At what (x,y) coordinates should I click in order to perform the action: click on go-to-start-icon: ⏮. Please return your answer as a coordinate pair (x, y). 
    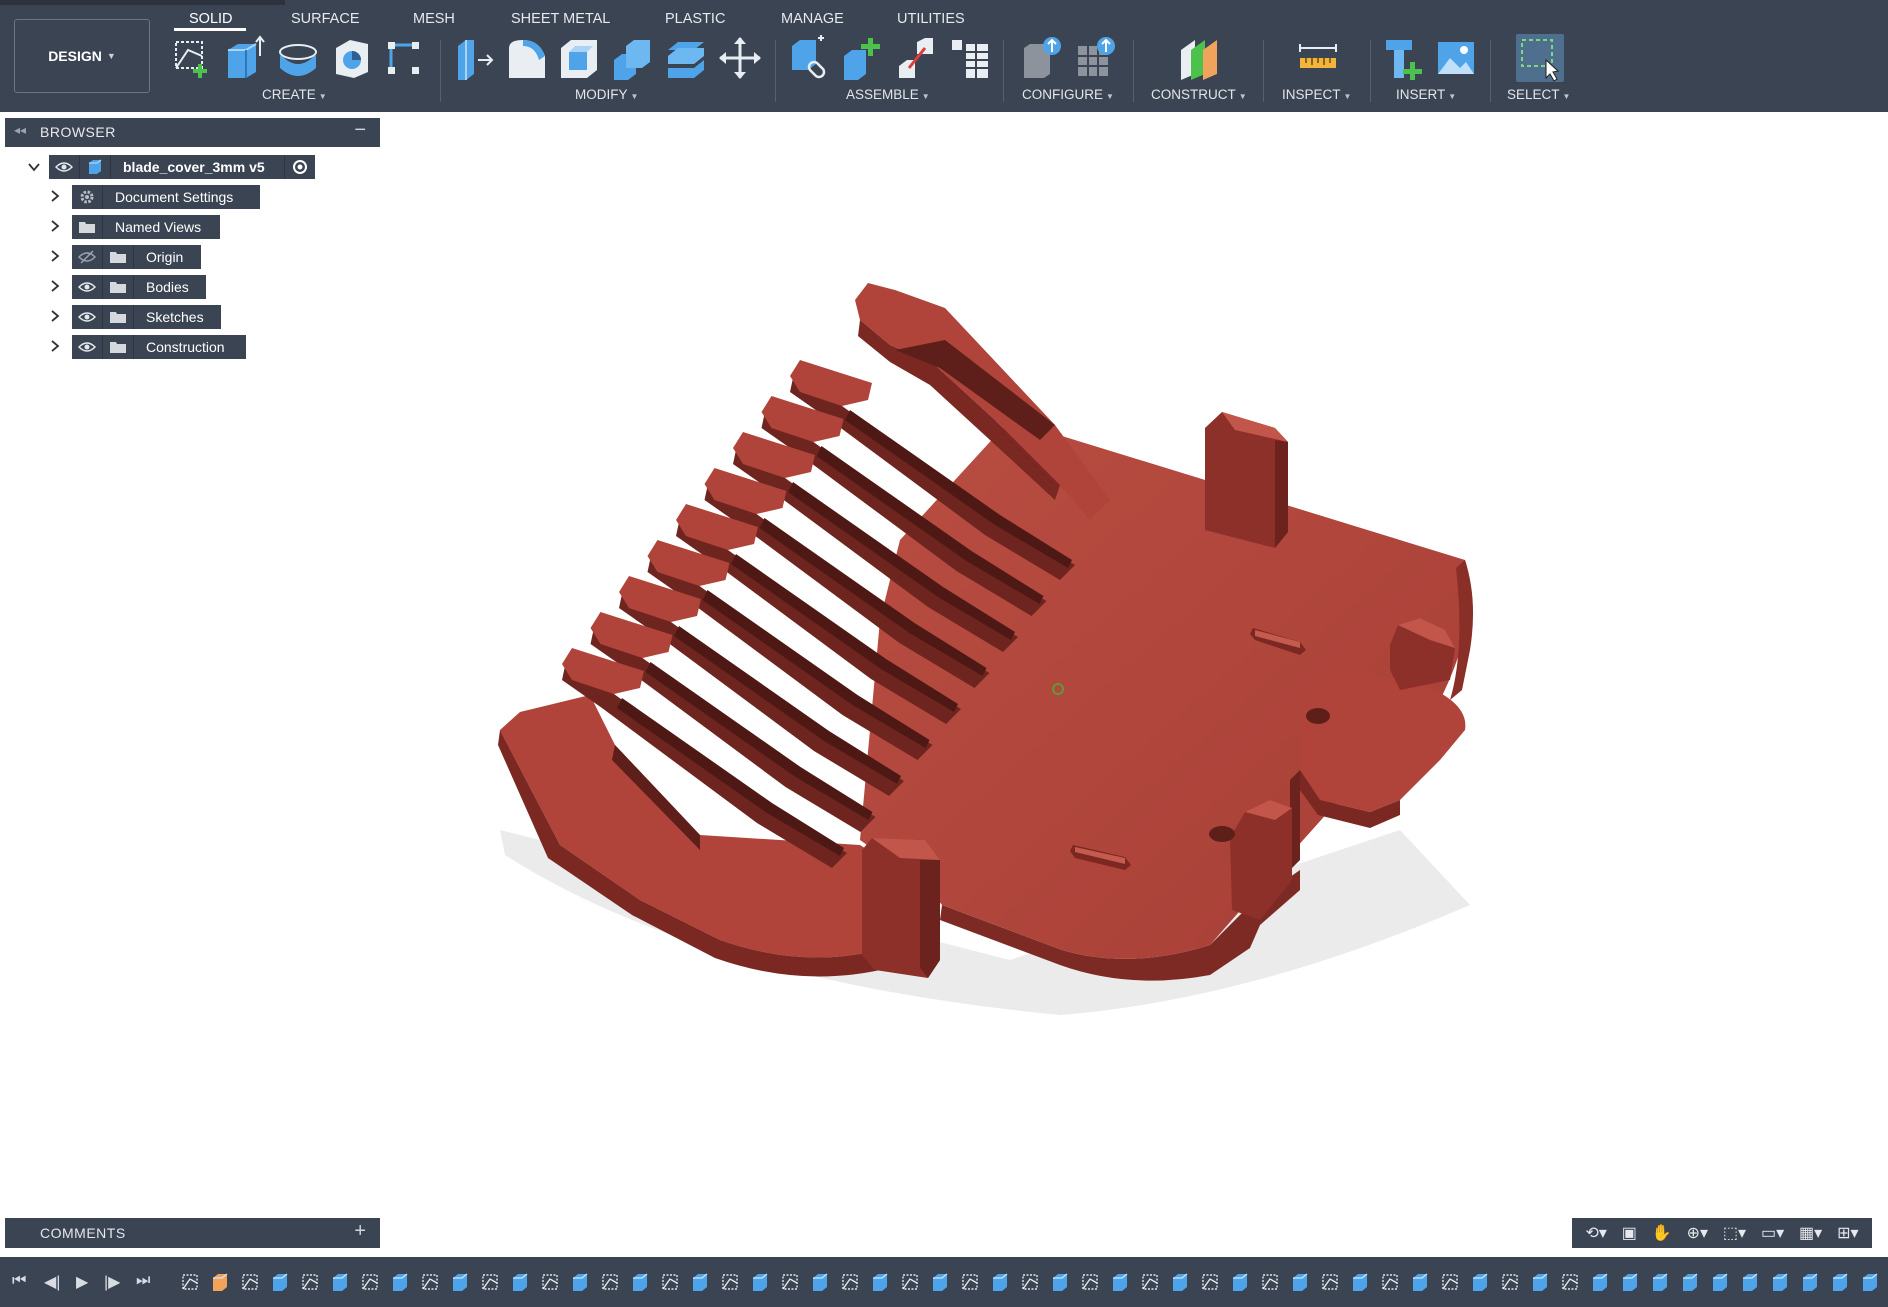
    Looking at the image, I should click on (19, 1281).